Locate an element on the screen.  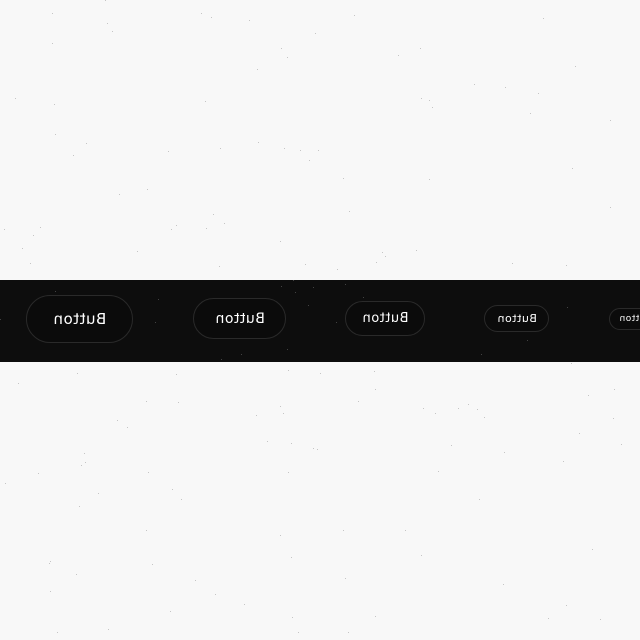
button-showcase-band: Button Button Button Button Button is located at coordinates (320, 321).